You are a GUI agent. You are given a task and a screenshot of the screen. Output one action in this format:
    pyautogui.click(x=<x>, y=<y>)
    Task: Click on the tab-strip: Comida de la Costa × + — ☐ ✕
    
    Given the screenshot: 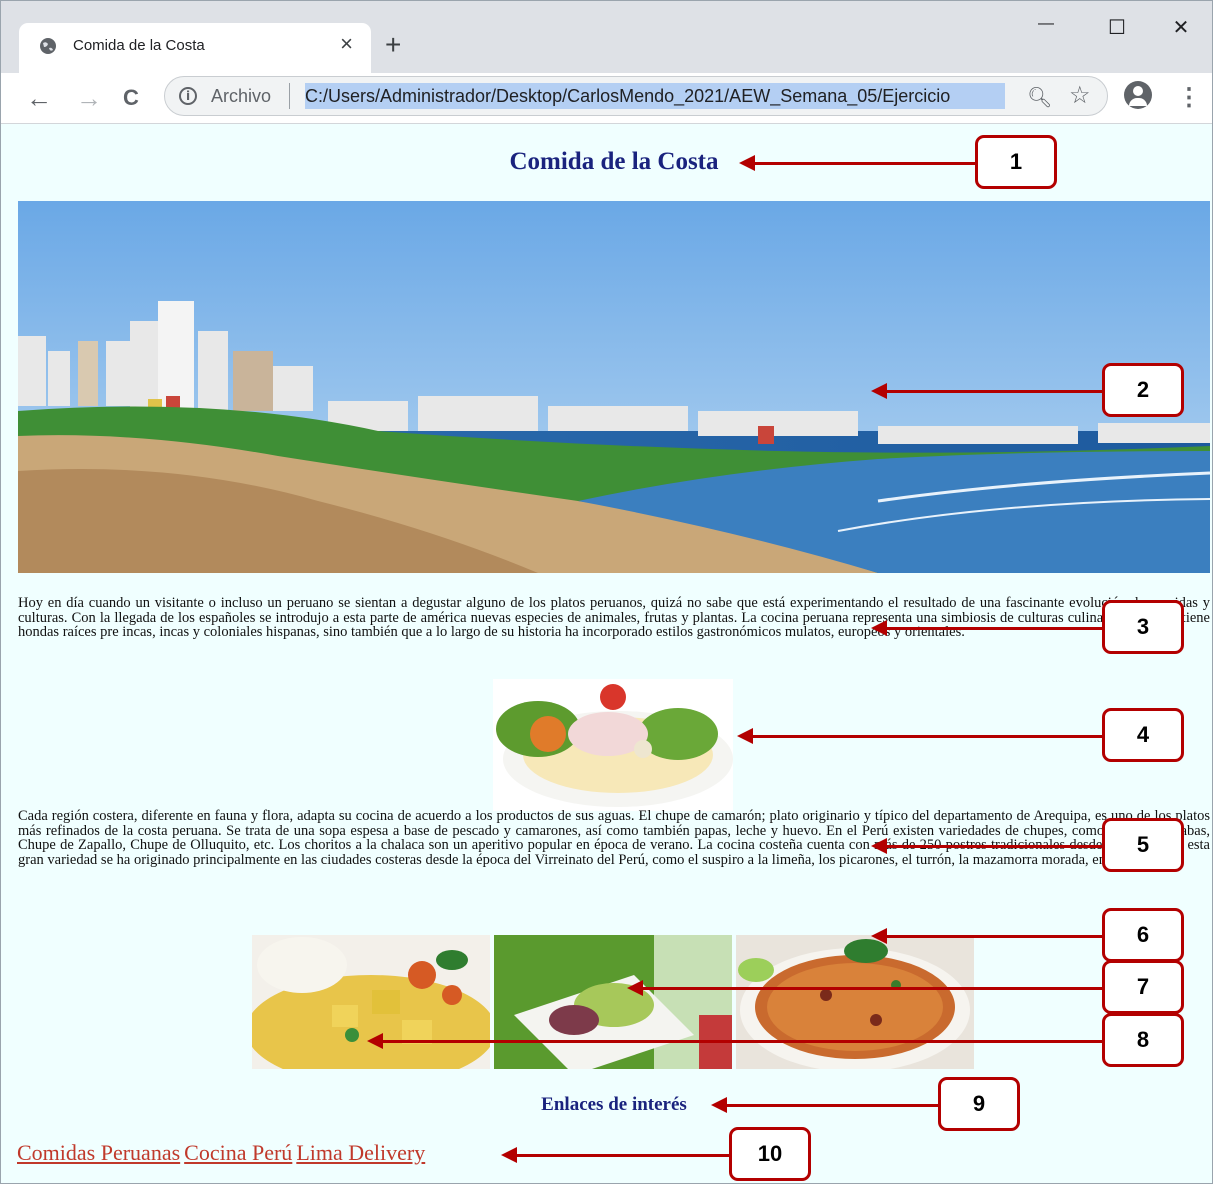 What is the action you would take?
    pyautogui.click(x=606, y=37)
    